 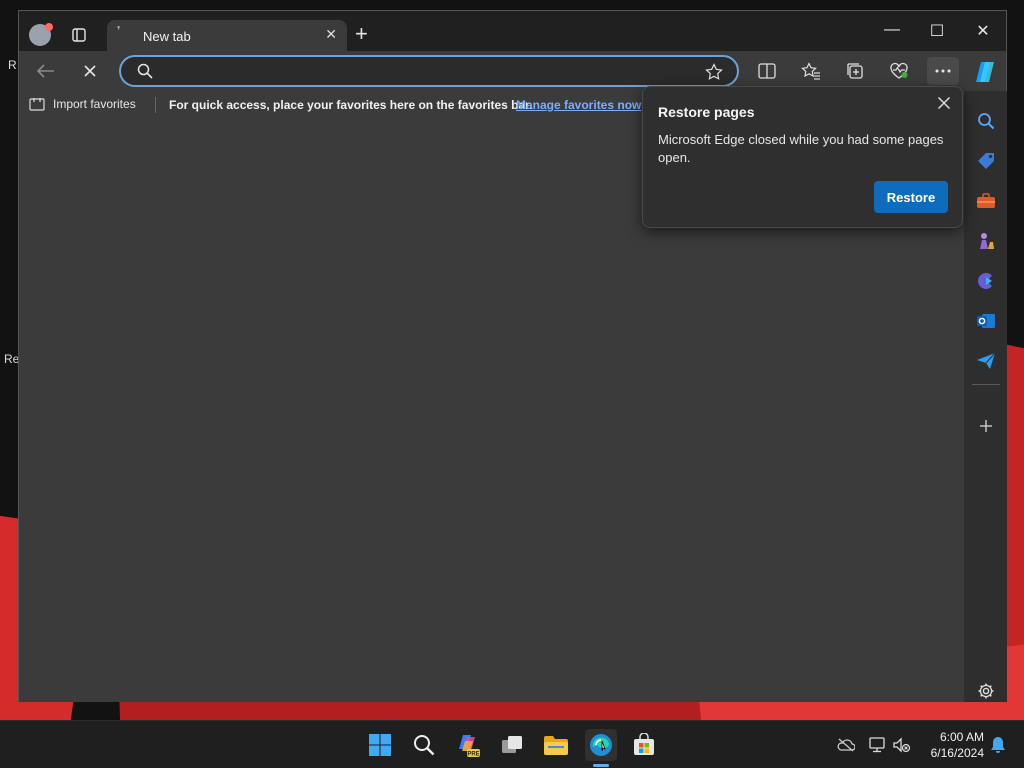 What do you see at coordinates (79, 35) in the screenshot?
I see `tab-actions-icon` at bounding box center [79, 35].